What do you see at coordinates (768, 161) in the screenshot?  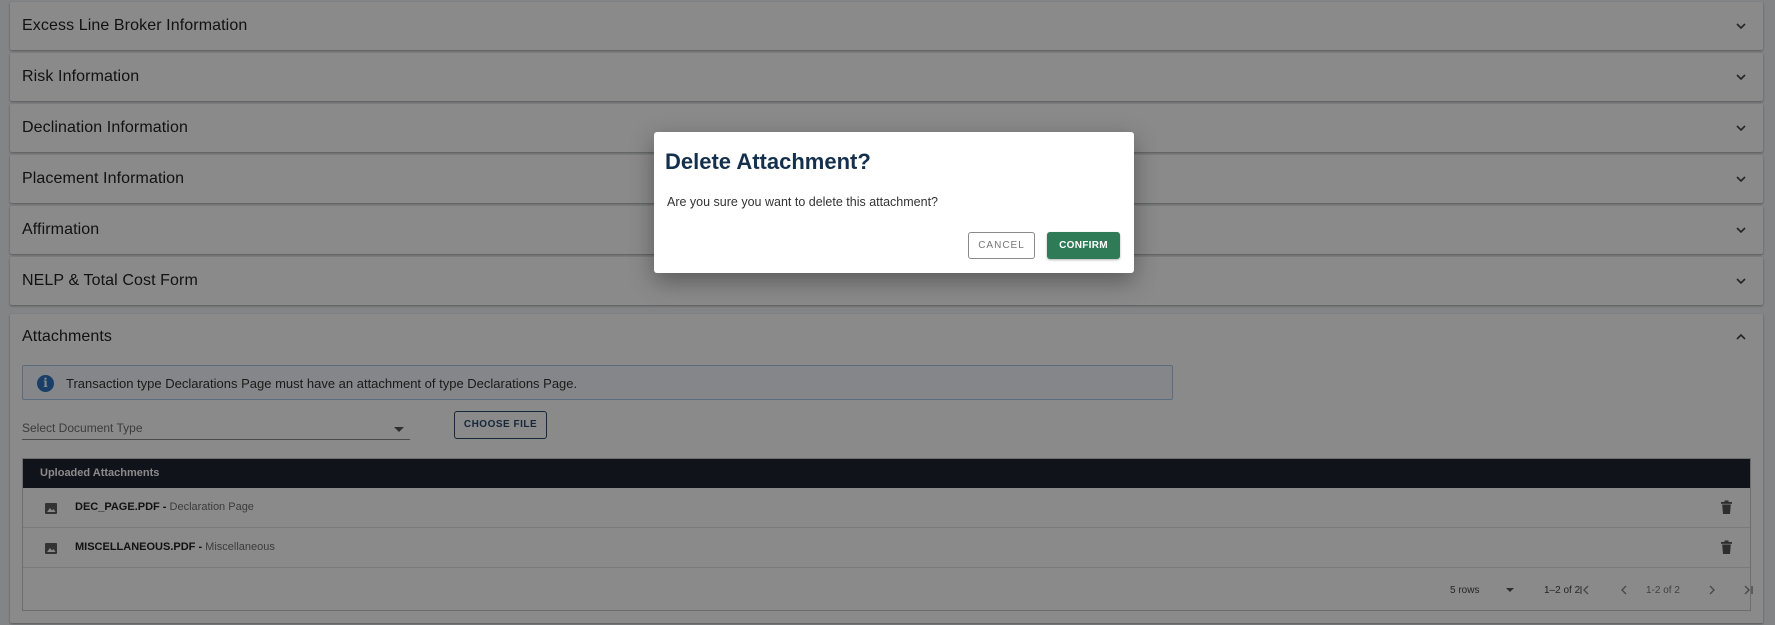 I see `dialog-title: Delete Attachment?` at bounding box center [768, 161].